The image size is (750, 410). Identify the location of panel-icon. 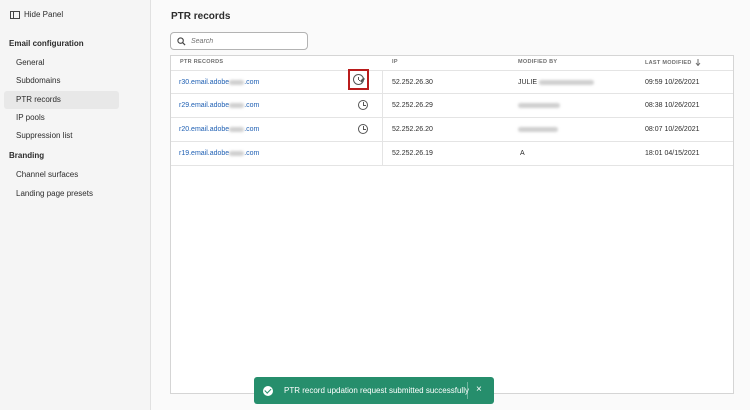
(15, 14).